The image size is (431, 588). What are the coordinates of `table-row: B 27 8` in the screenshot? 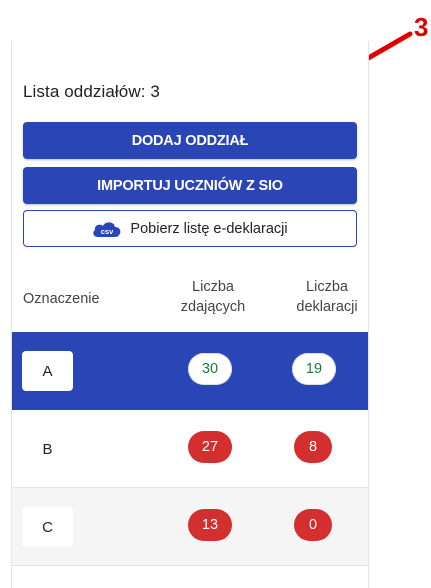 It's located at (190, 449).